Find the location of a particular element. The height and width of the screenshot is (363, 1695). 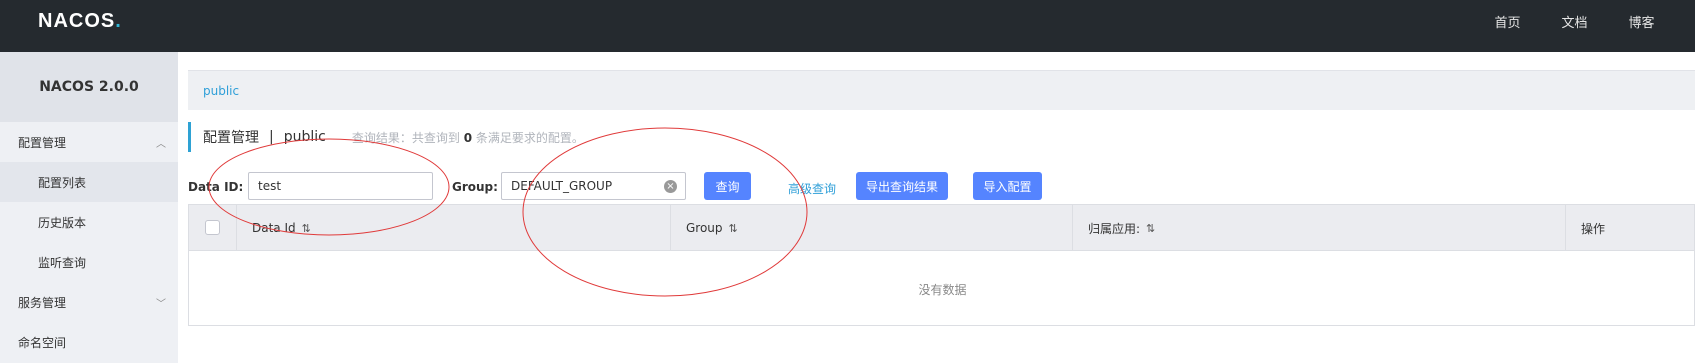

namespace-link-public: public is located at coordinates (221, 91).